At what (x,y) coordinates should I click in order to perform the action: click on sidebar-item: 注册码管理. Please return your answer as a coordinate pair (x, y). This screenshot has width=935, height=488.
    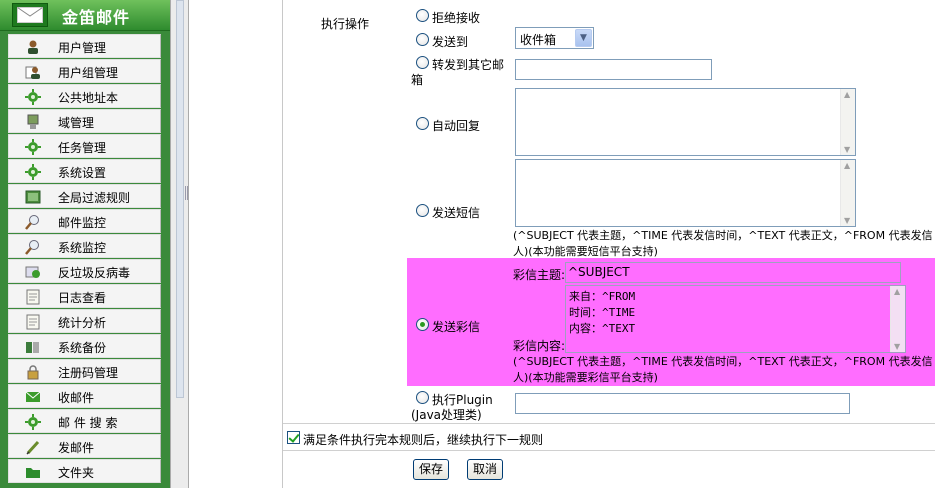
    Looking at the image, I should click on (84, 371).